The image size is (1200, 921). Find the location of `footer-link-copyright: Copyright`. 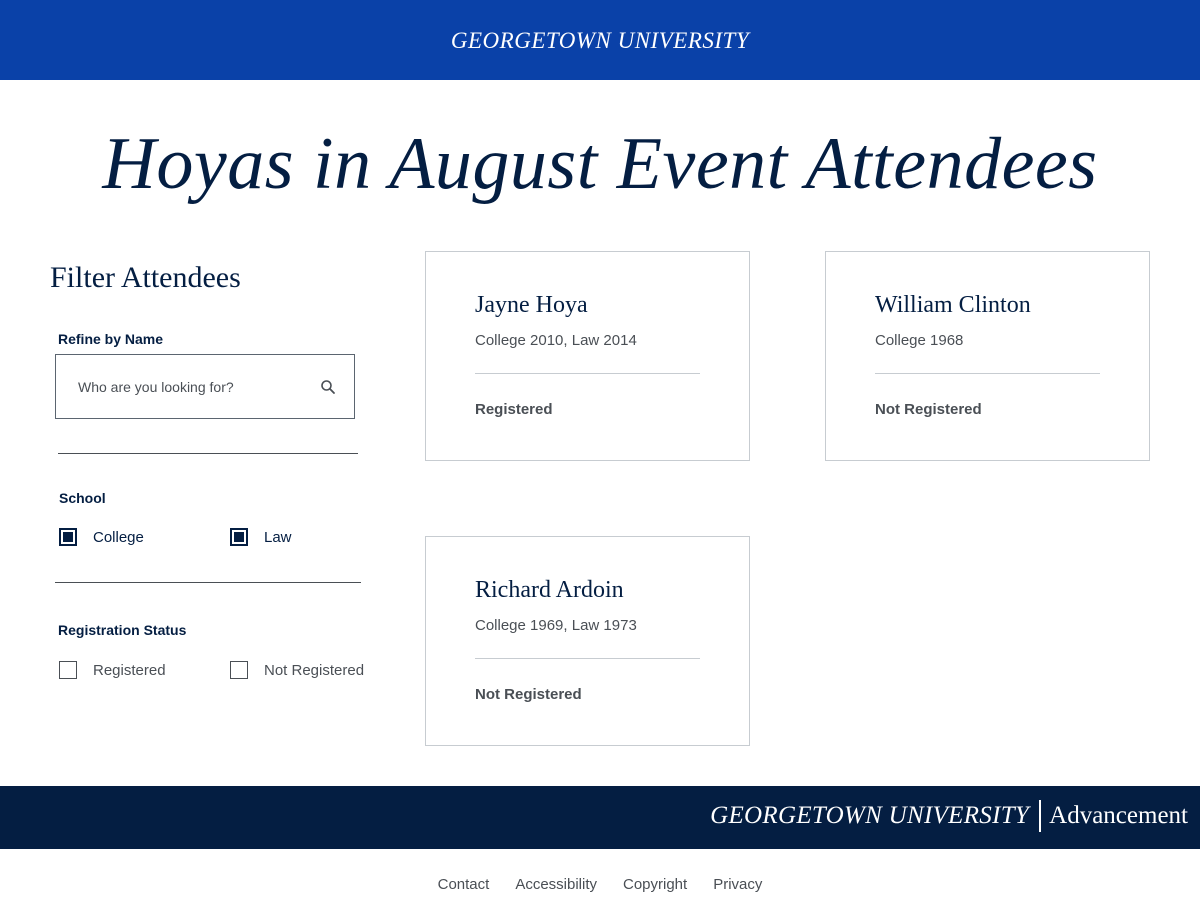

footer-link-copyright: Copyright is located at coordinates (655, 884).